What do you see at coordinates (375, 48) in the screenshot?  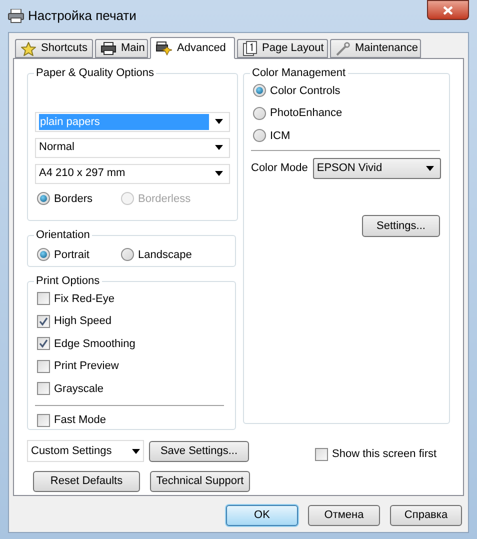 I see `tab: Maintenance` at bounding box center [375, 48].